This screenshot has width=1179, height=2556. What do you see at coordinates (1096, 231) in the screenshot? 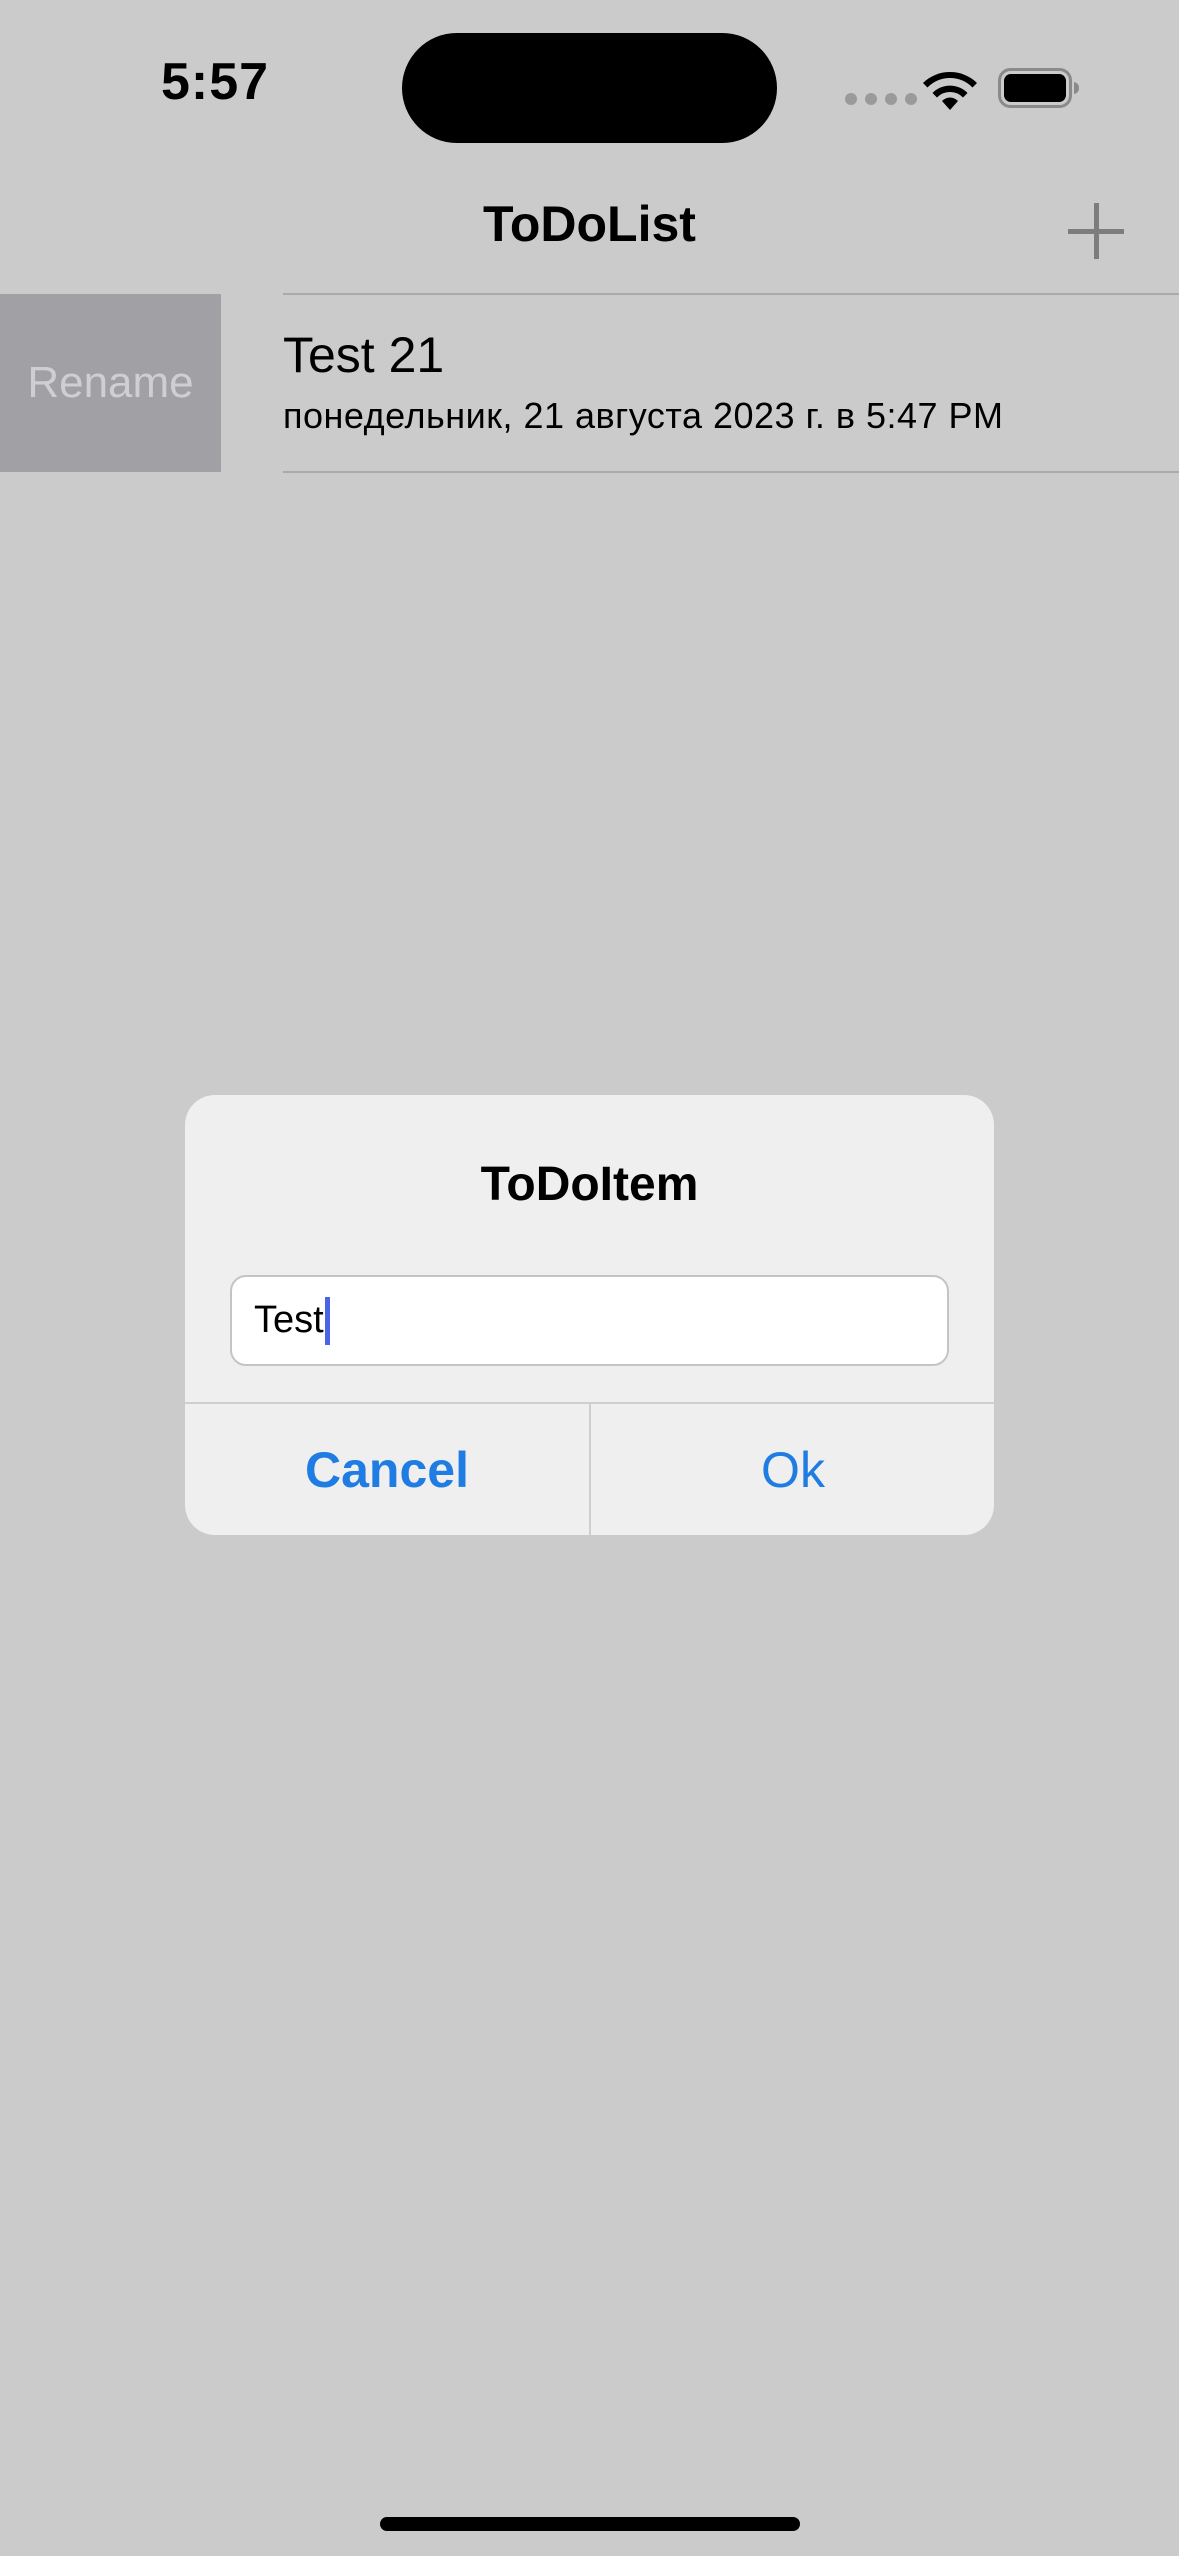
I see `plus-icon` at bounding box center [1096, 231].